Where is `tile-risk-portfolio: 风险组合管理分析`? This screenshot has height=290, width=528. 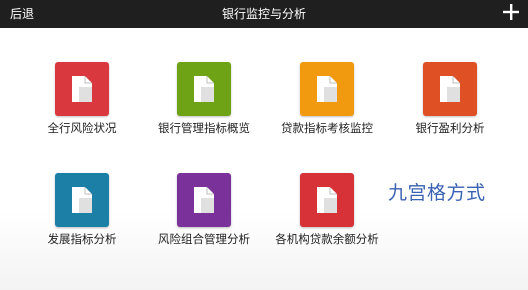
tile-risk-portfolio: 风险组合管理分析 is located at coordinates (204, 213).